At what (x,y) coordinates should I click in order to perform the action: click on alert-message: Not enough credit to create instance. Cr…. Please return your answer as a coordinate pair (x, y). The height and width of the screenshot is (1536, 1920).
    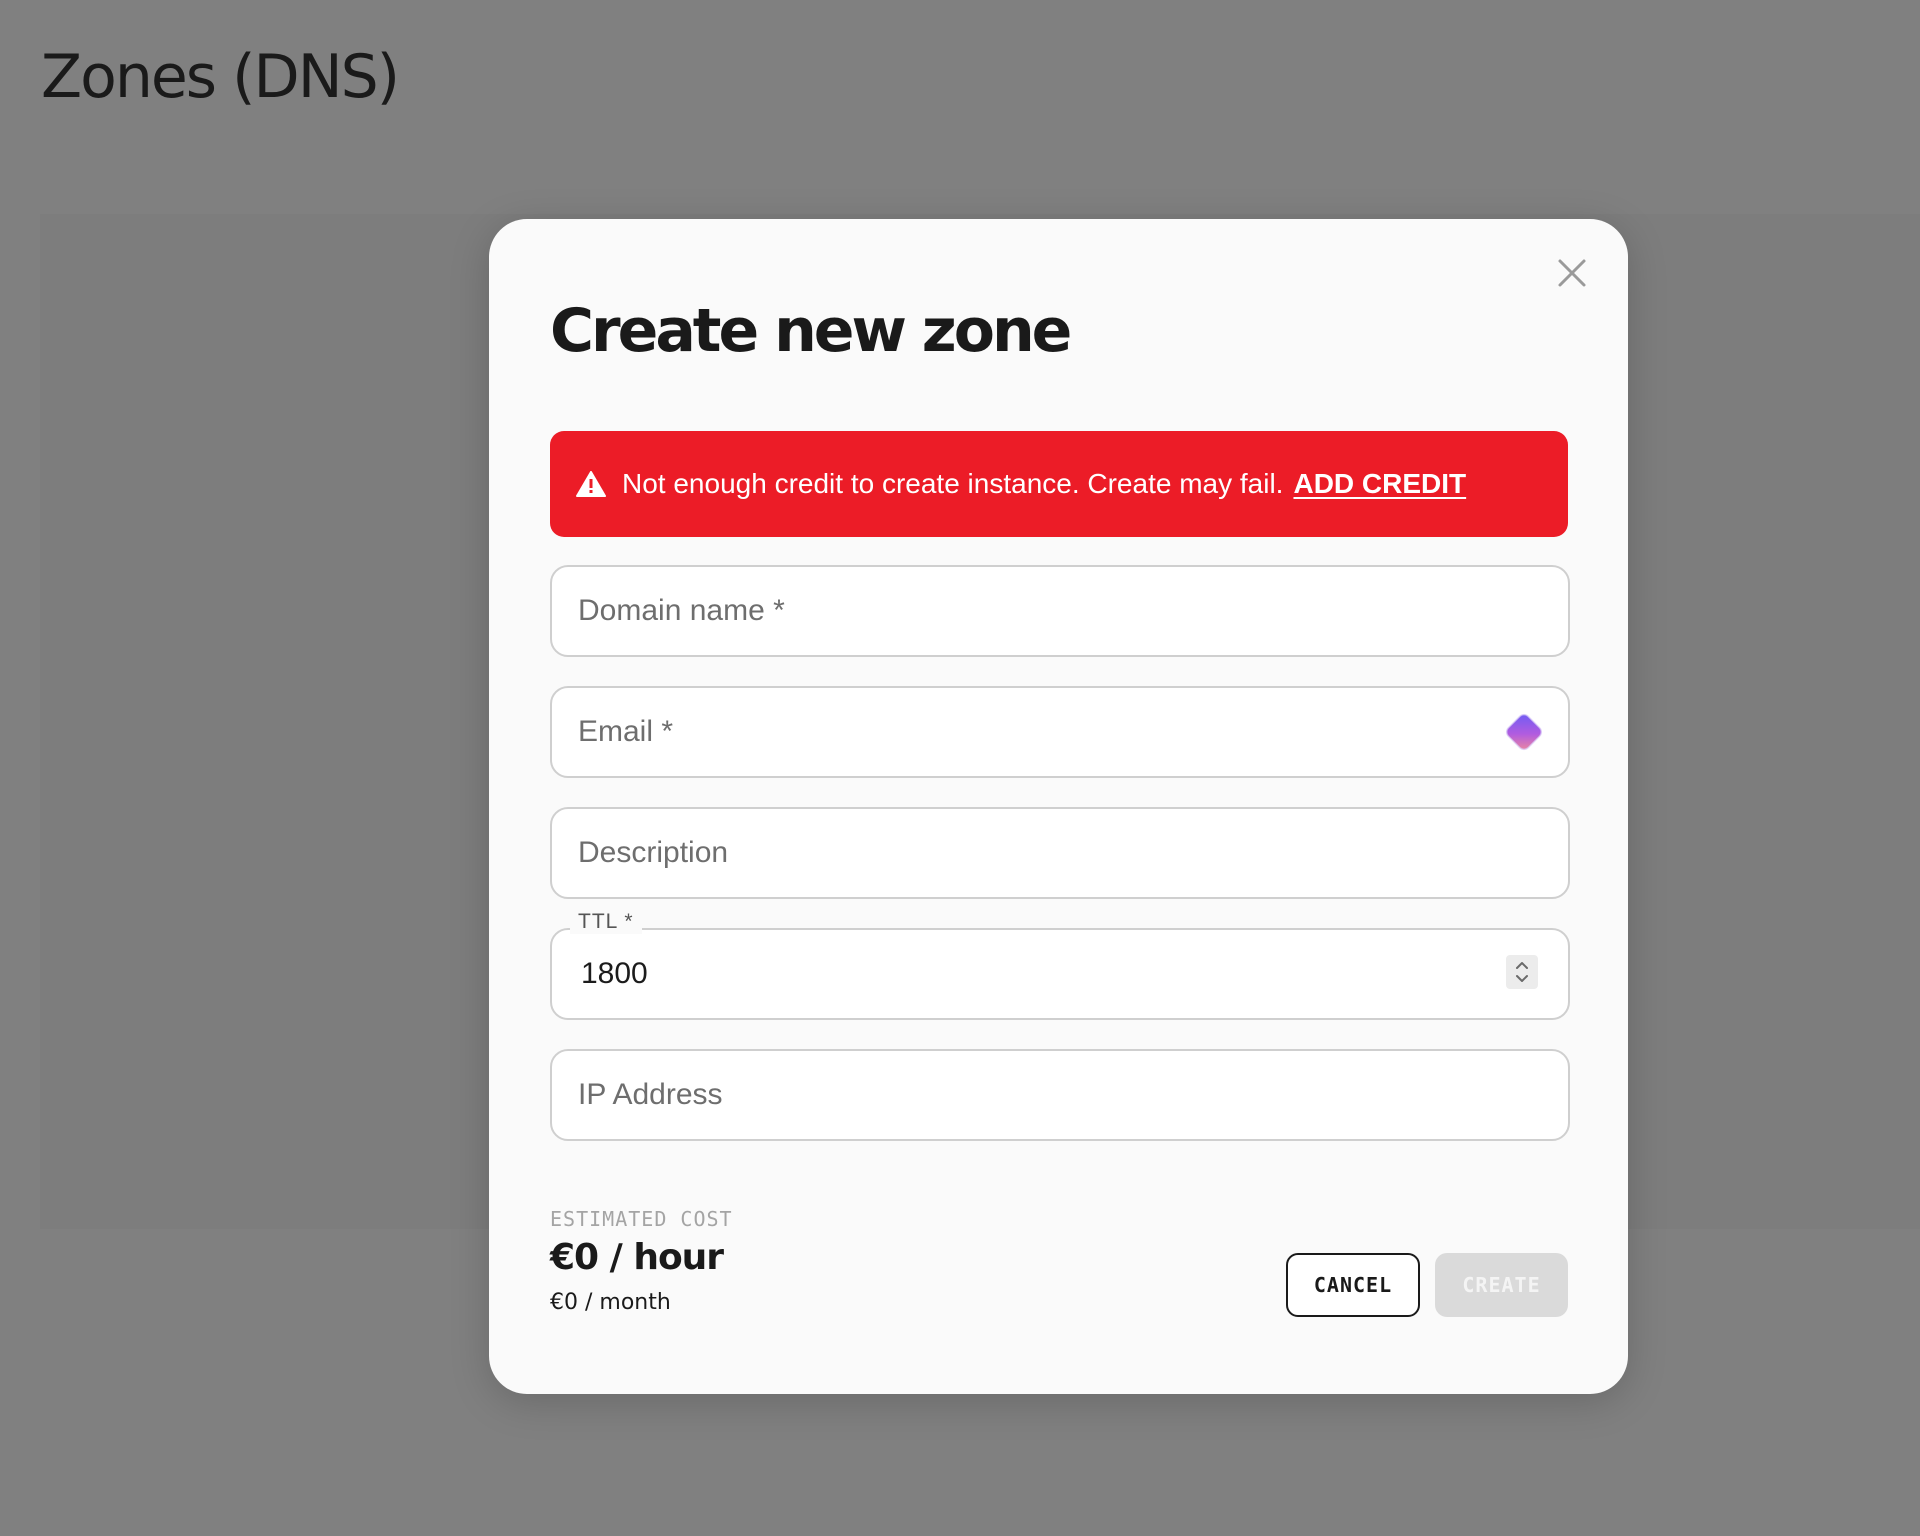
    Looking at the image, I should click on (953, 483).